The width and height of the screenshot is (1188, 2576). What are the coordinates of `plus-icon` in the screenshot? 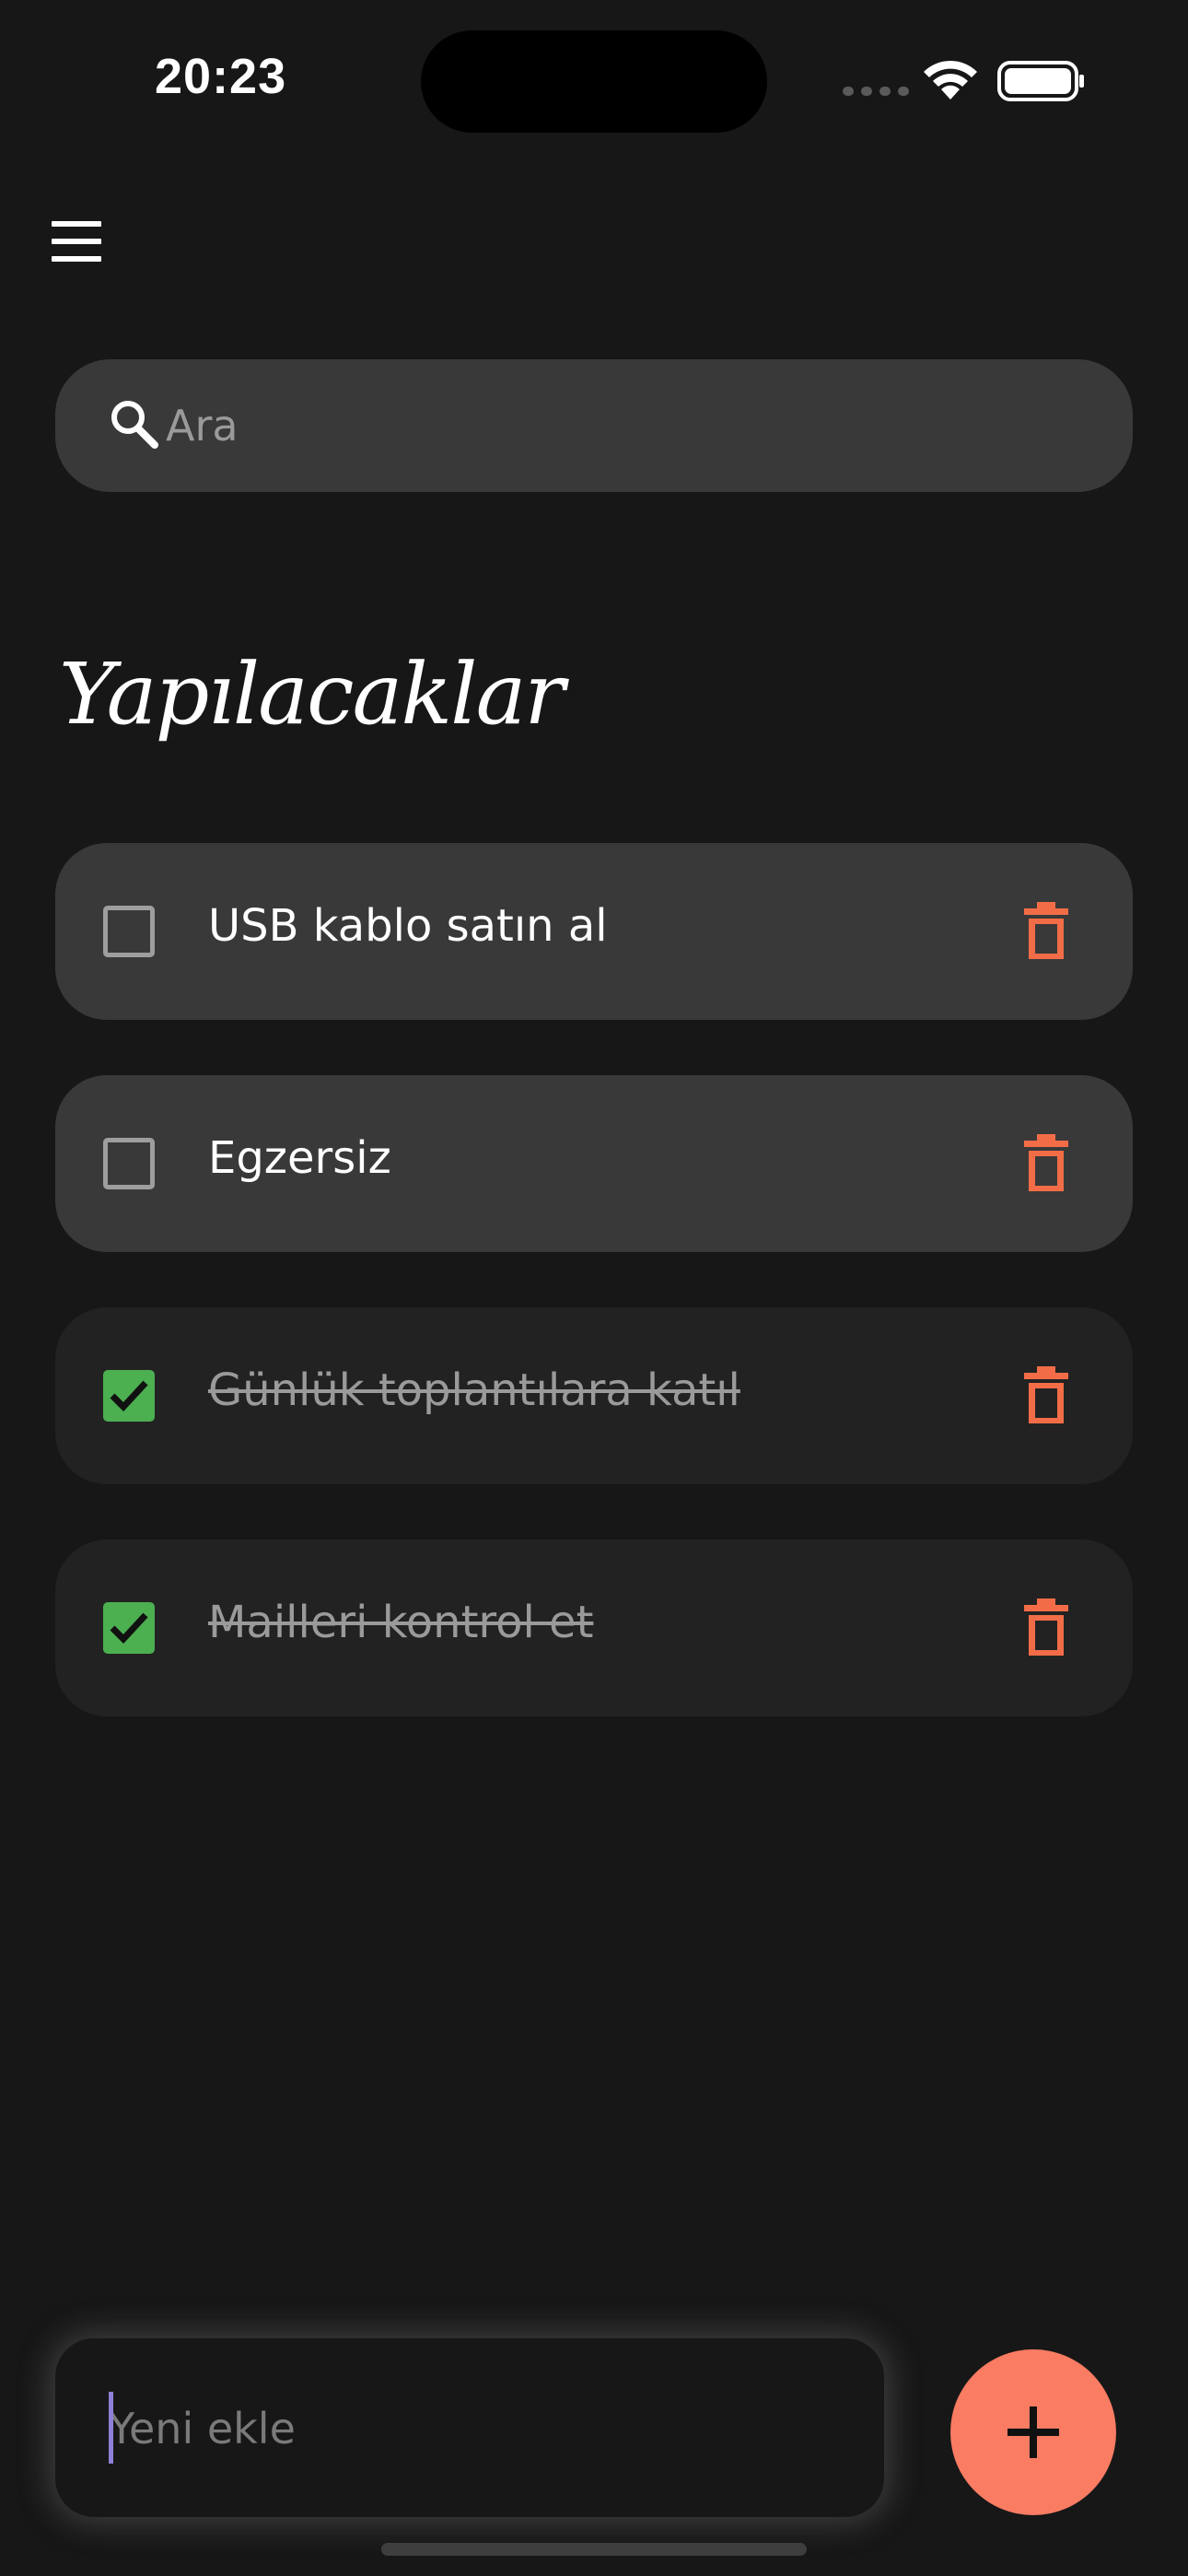 It's located at (1033, 2432).